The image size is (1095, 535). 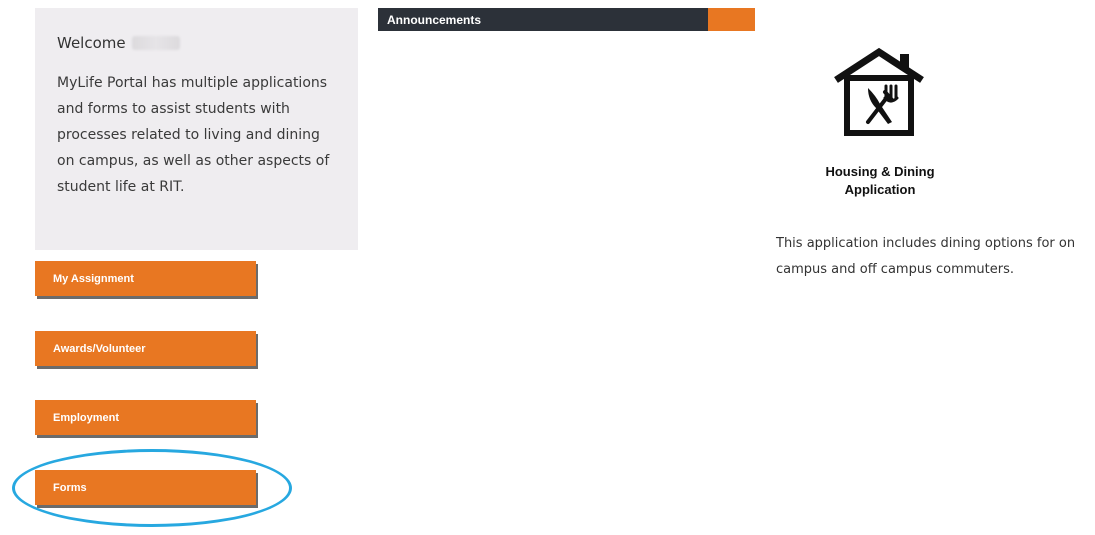 What do you see at coordinates (91, 43) in the screenshot?
I see `welcome-greeting: Welcome` at bounding box center [91, 43].